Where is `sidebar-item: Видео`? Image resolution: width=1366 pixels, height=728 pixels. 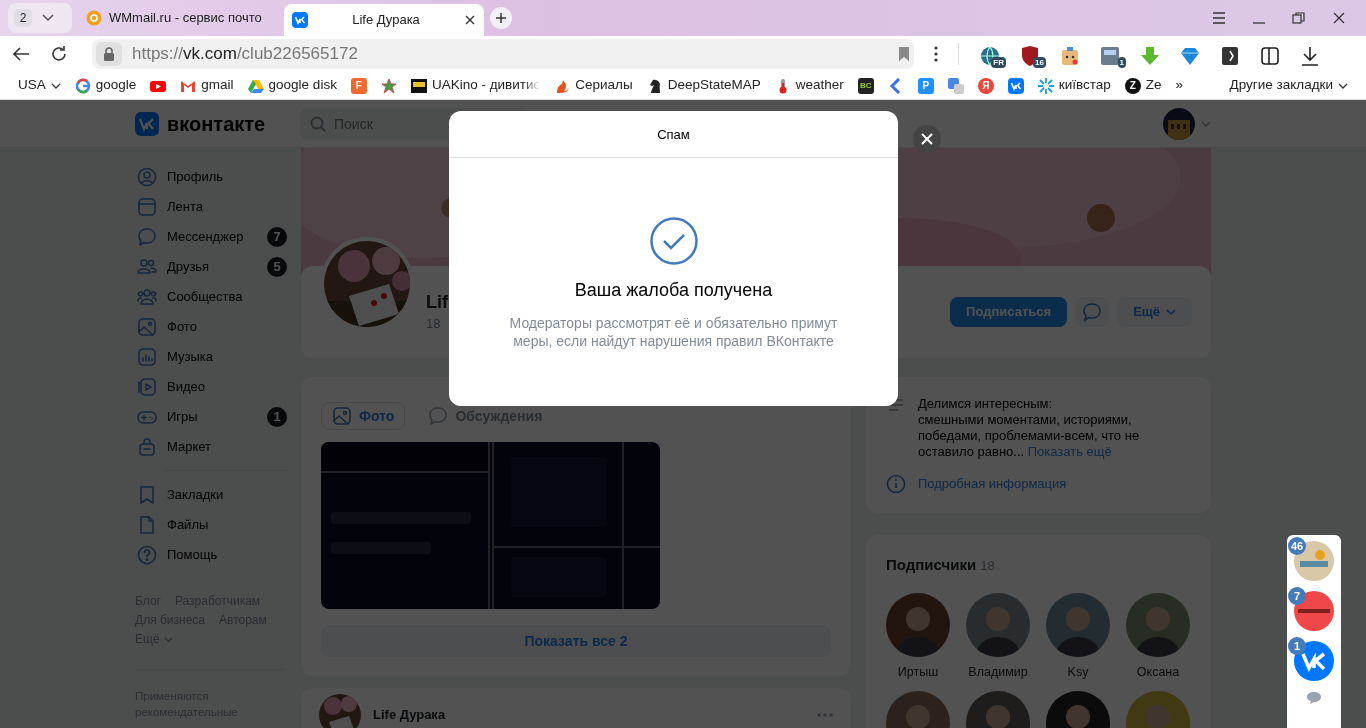 sidebar-item: Видео is located at coordinates (218, 387).